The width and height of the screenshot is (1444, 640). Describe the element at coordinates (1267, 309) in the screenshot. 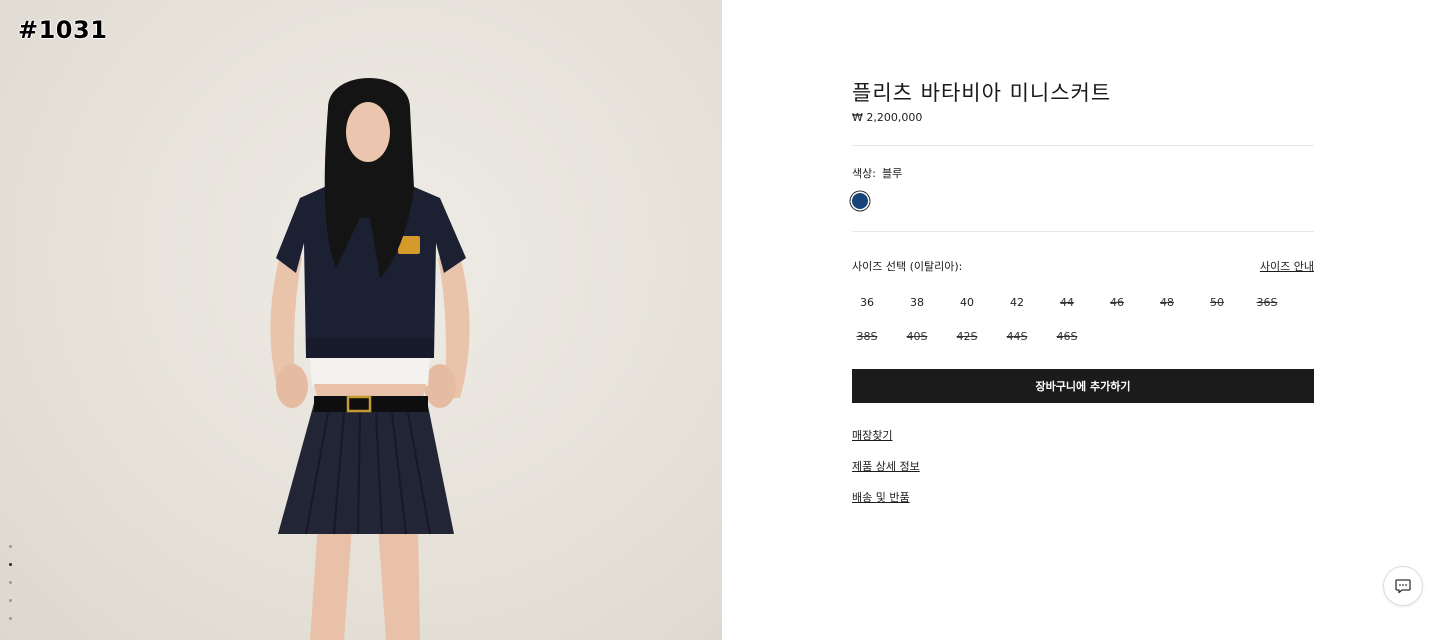

I see `size-option-36s: 36S` at that location.